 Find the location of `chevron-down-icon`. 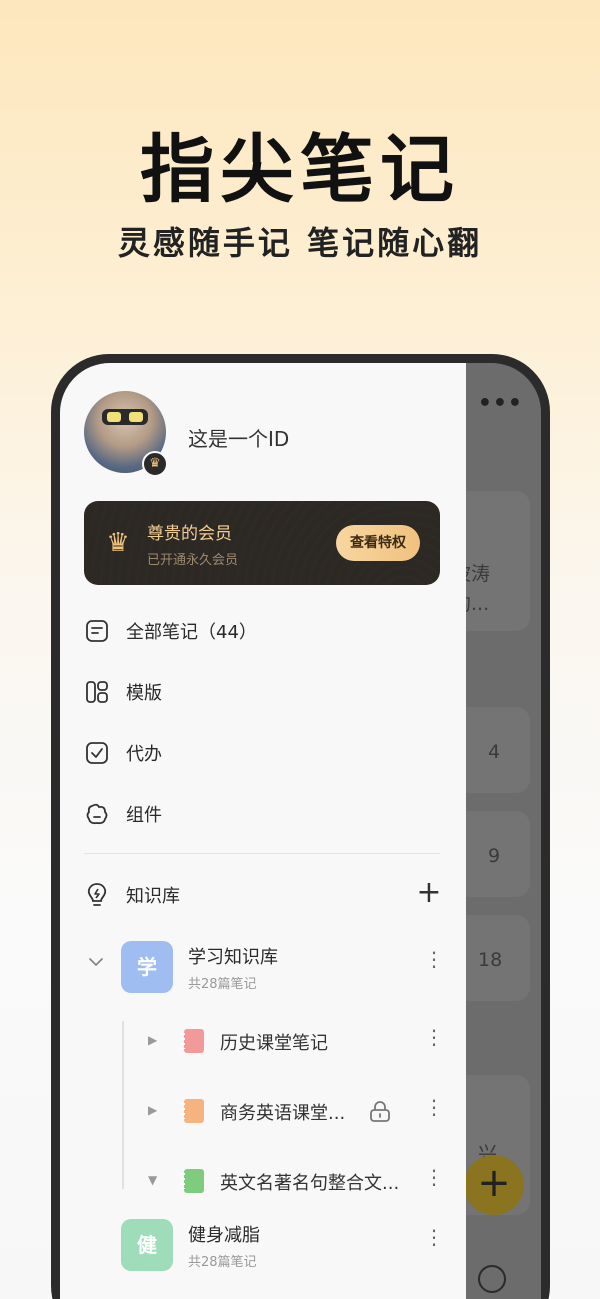

chevron-down-icon is located at coordinates (96, 962).